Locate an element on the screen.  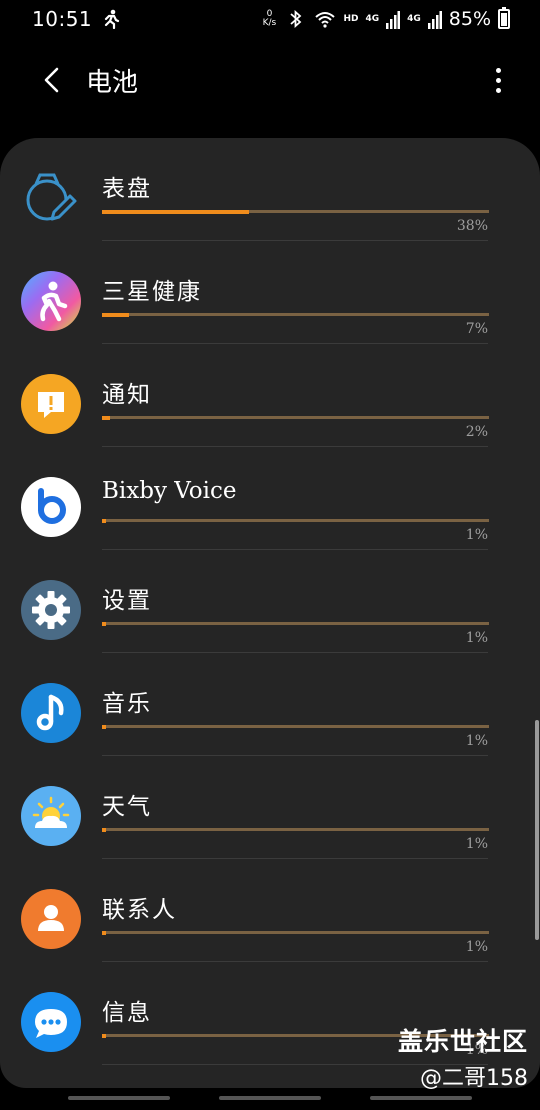
nav-back-button is located at coordinates (421, 1098).